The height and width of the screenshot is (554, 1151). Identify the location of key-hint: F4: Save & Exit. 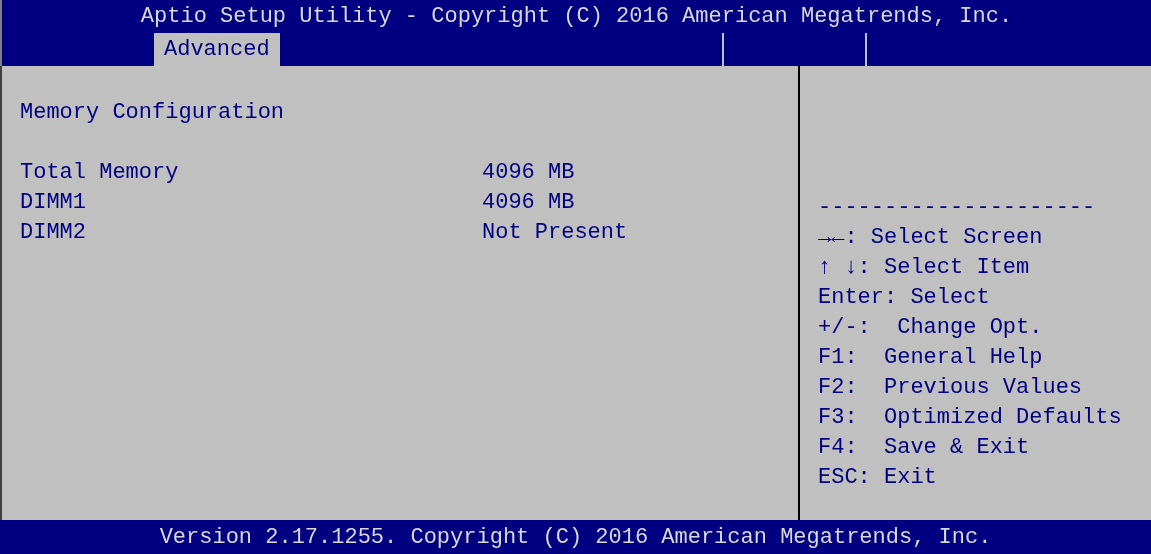
(924, 448).